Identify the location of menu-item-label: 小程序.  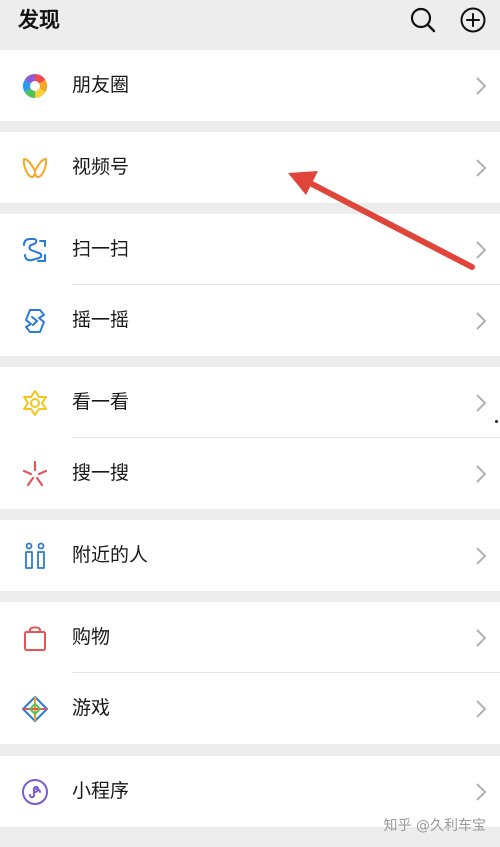
(101, 791).